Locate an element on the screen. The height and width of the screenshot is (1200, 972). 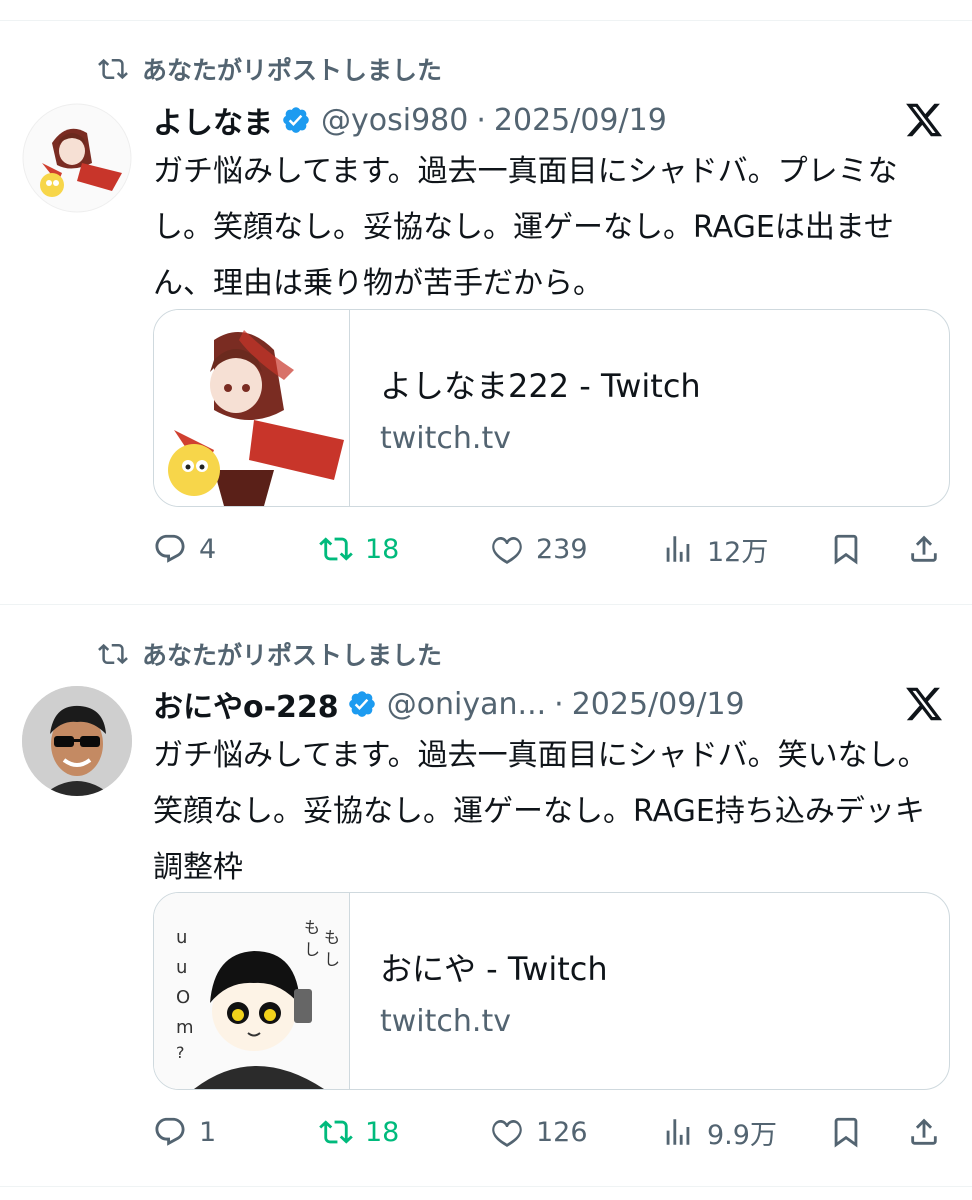
tweet-header: よしなま @yosi980 · 2025/09/19 is located at coordinates (410, 120).